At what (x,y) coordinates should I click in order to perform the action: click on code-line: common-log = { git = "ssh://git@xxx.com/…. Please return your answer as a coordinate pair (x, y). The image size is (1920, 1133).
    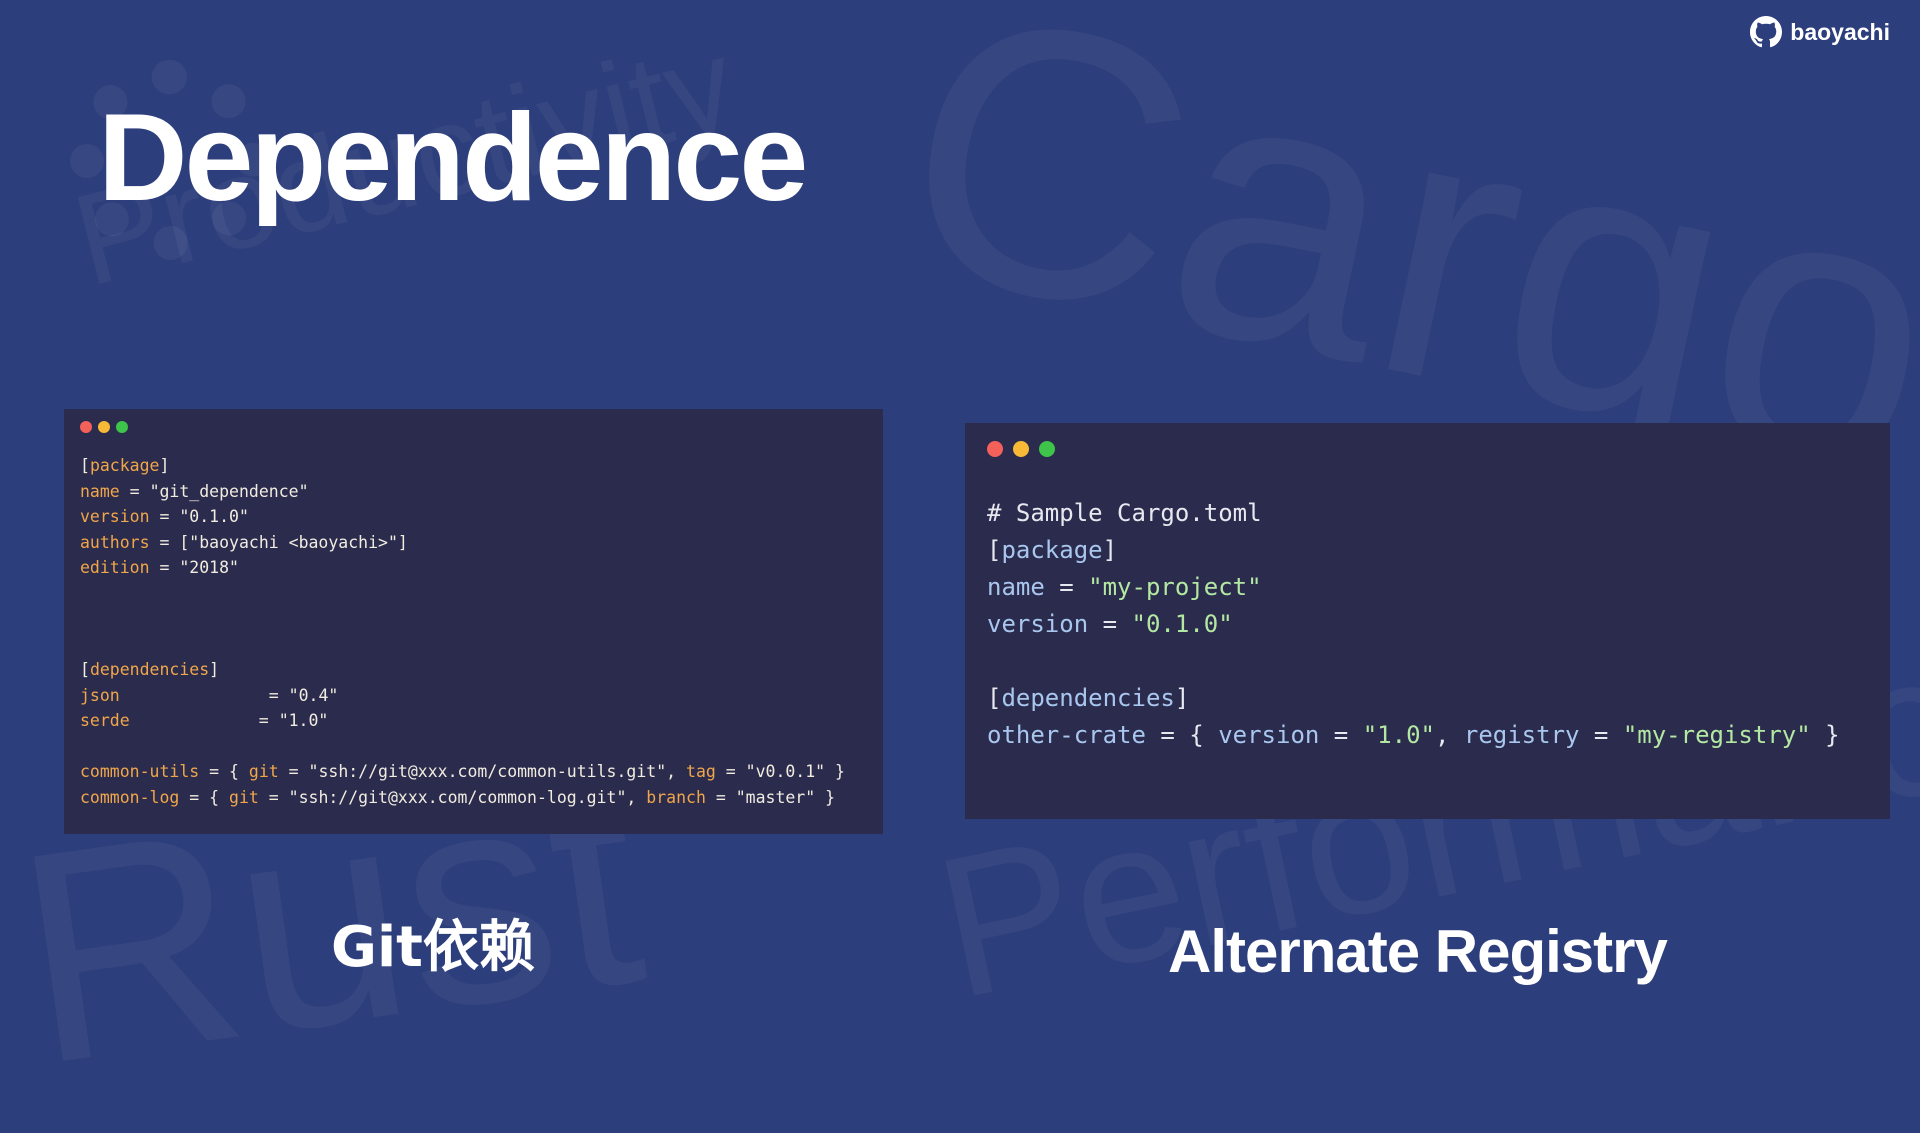
    Looking at the image, I should click on (458, 797).